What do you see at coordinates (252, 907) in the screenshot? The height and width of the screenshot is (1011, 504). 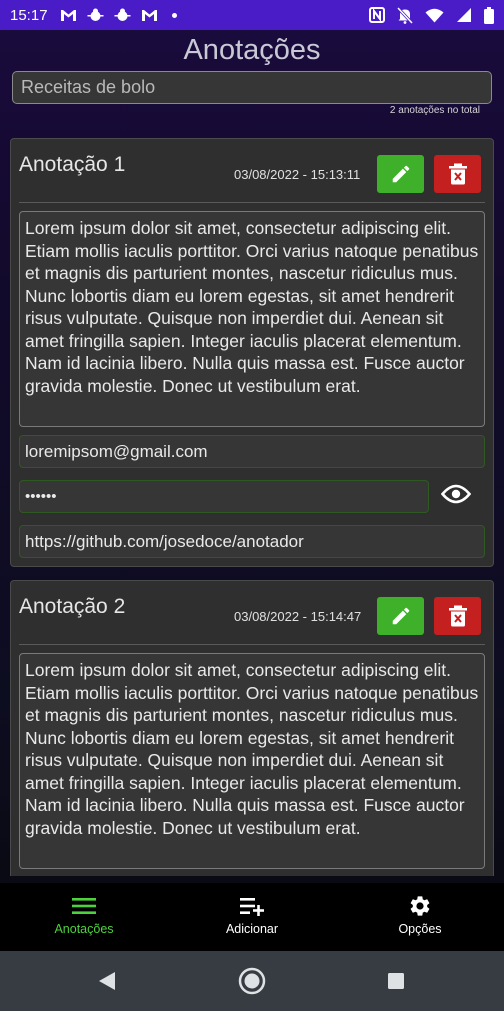 I see `playlist-add-icon` at bounding box center [252, 907].